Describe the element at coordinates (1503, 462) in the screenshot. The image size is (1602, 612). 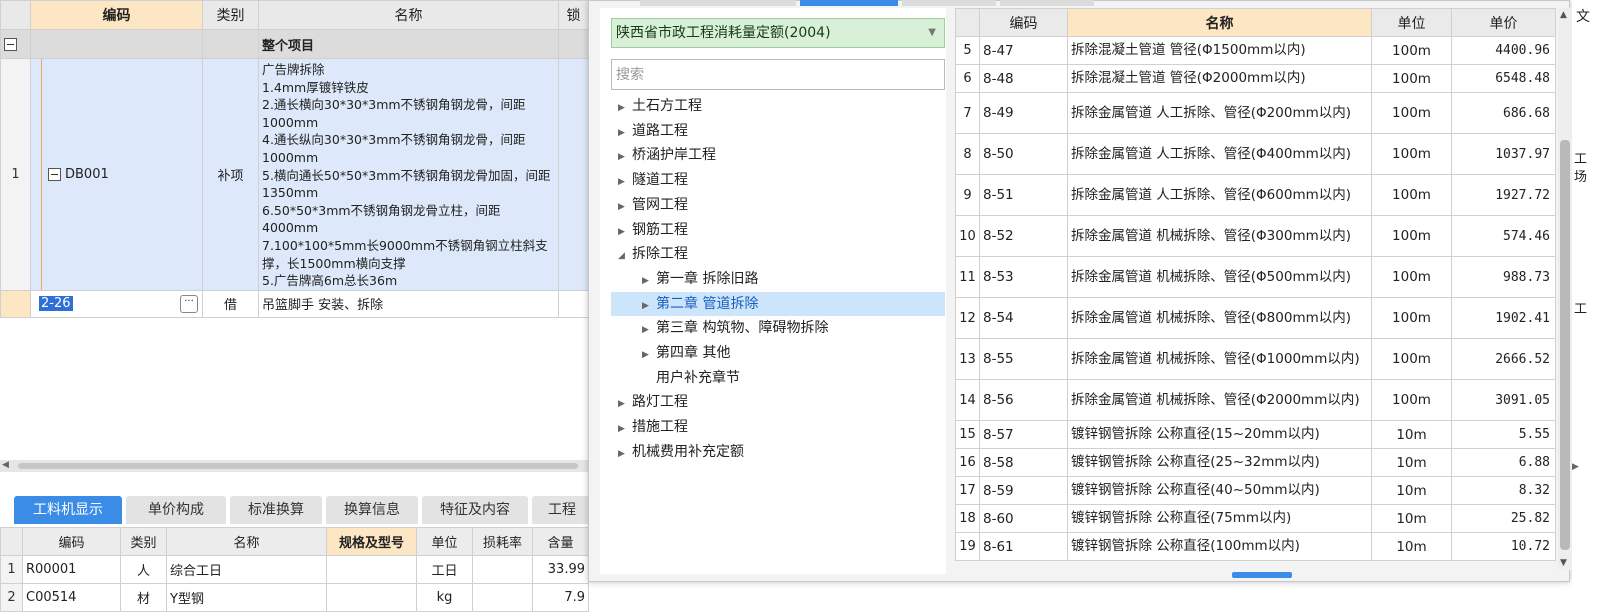
I see `cell-price: 6.88` at that location.